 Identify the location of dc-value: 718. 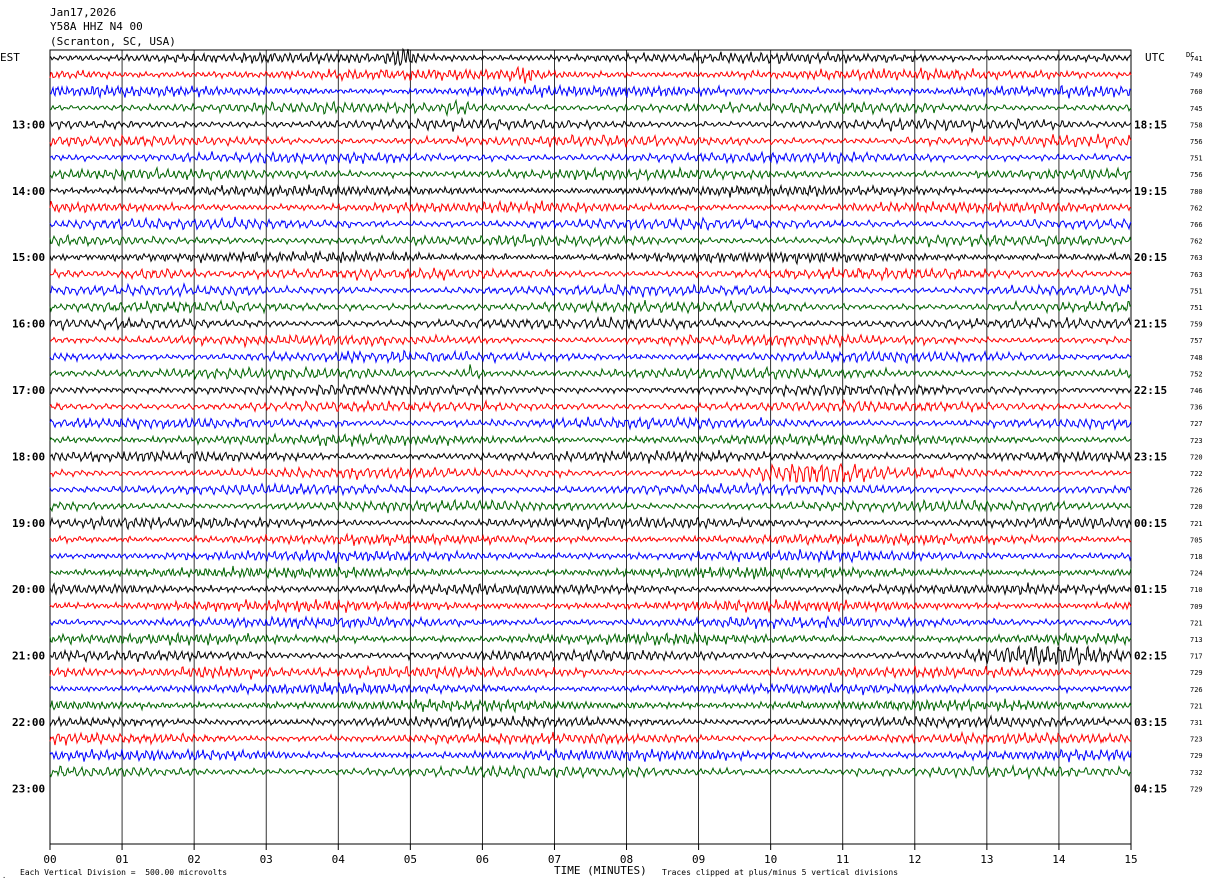
(1196, 557).